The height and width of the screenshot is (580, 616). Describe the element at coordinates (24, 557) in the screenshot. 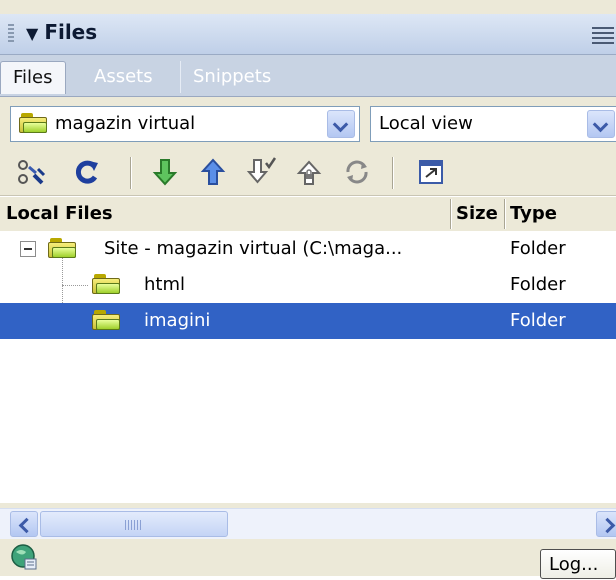

I see `site-status-globe-icon` at that location.